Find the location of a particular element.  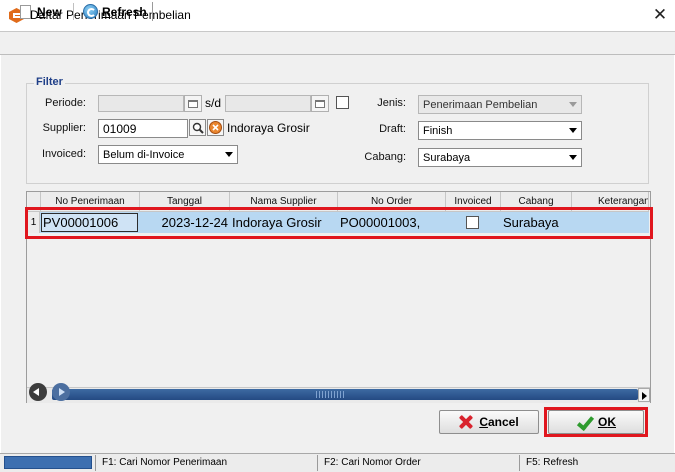

periode-separator: s/d is located at coordinates (213, 103).